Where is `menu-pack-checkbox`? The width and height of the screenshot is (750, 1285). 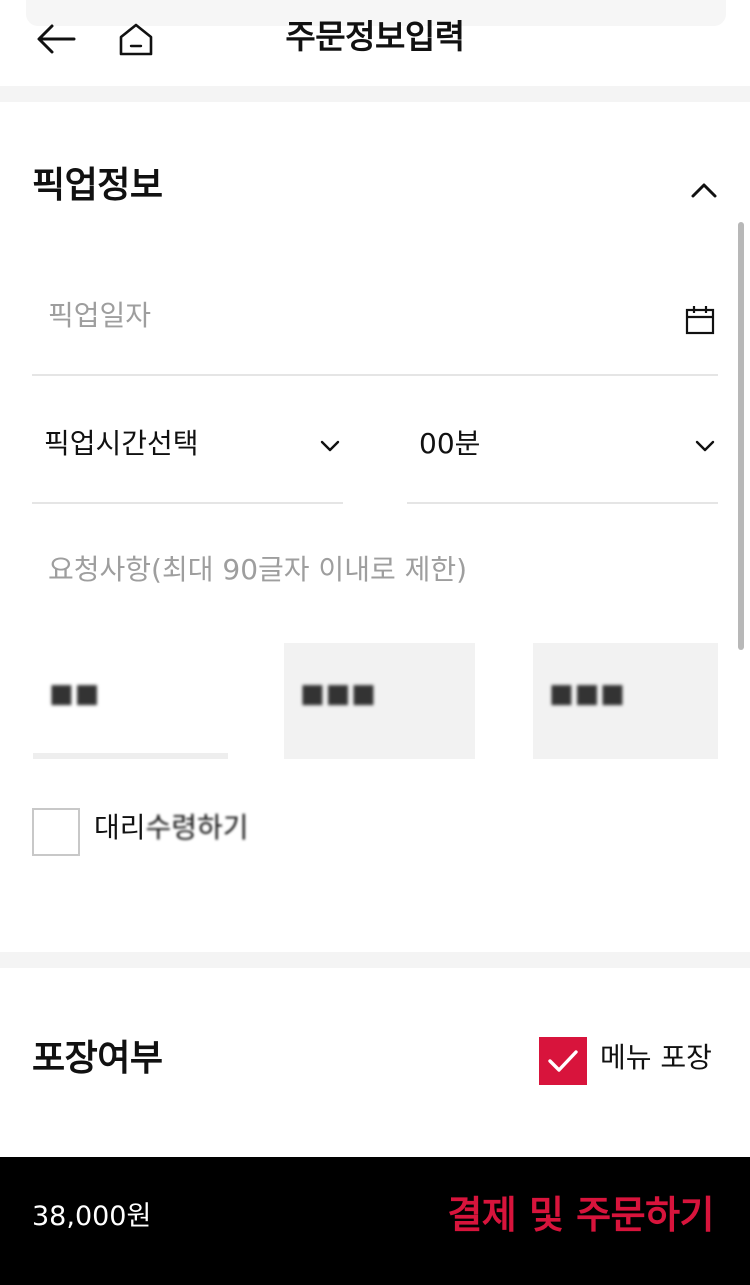
menu-pack-checkbox is located at coordinates (563, 1061).